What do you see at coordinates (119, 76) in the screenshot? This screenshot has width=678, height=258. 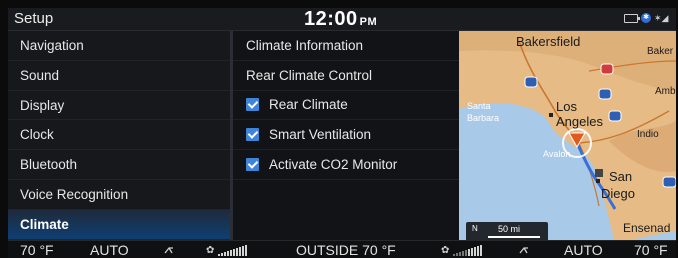 I see `menu-item-sound: Sound` at bounding box center [119, 76].